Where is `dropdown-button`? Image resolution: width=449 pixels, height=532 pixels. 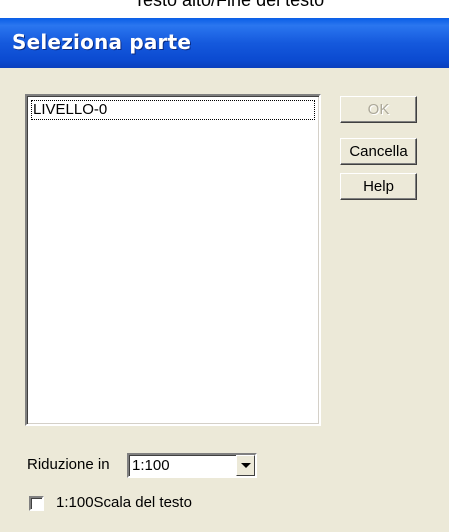
dropdown-button is located at coordinates (245, 465).